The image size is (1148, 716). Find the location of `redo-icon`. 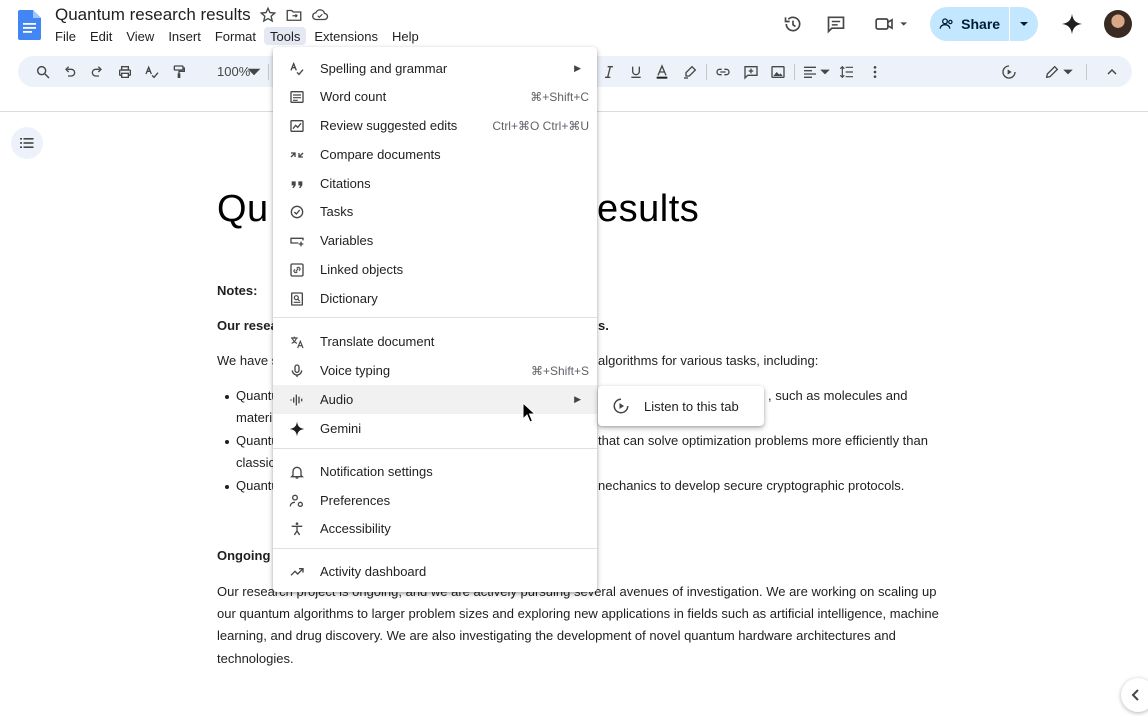

redo-icon is located at coordinates (97, 72).